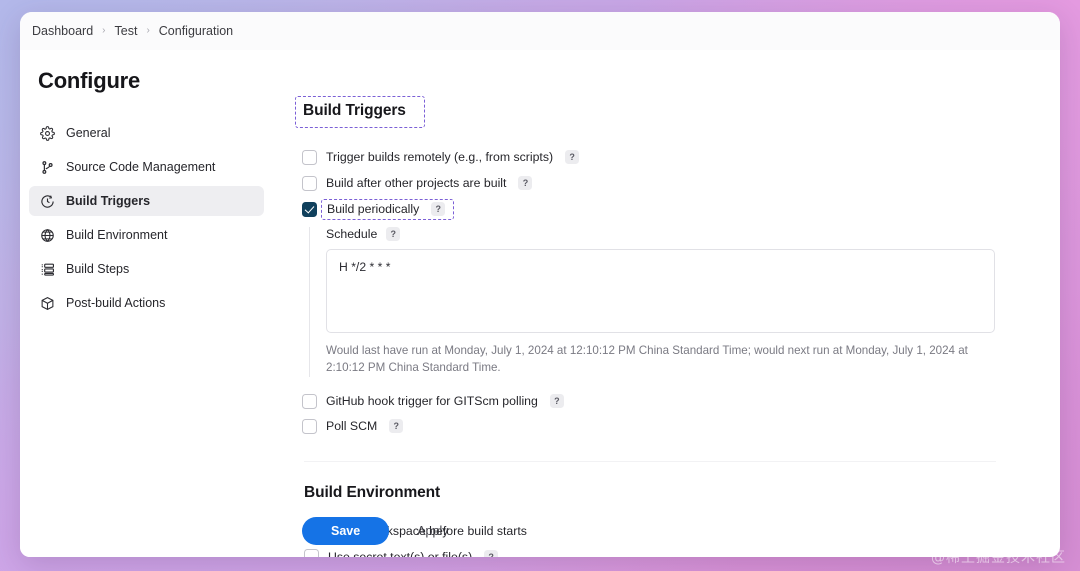 This screenshot has height=571, width=1080. I want to click on build-triggers-heading-annotation: Build Triggers, so click(360, 112).